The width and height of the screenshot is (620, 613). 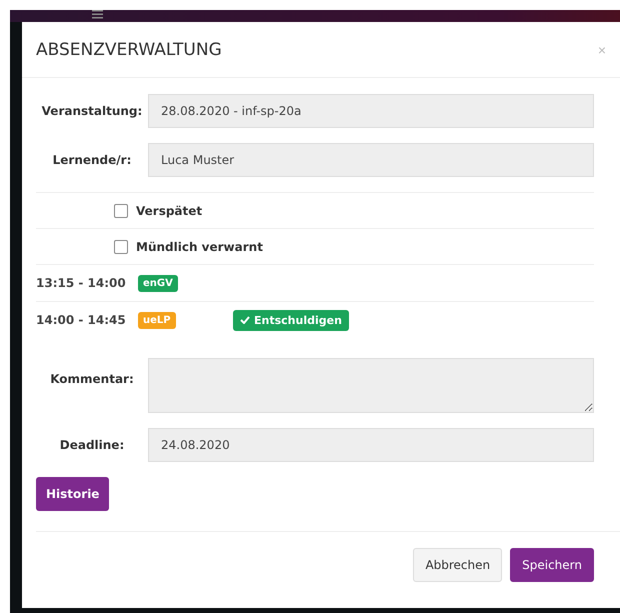 What do you see at coordinates (371, 111) in the screenshot?
I see `text-field: 28.08.2020 - inf-sp-20a` at bounding box center [371, 111].